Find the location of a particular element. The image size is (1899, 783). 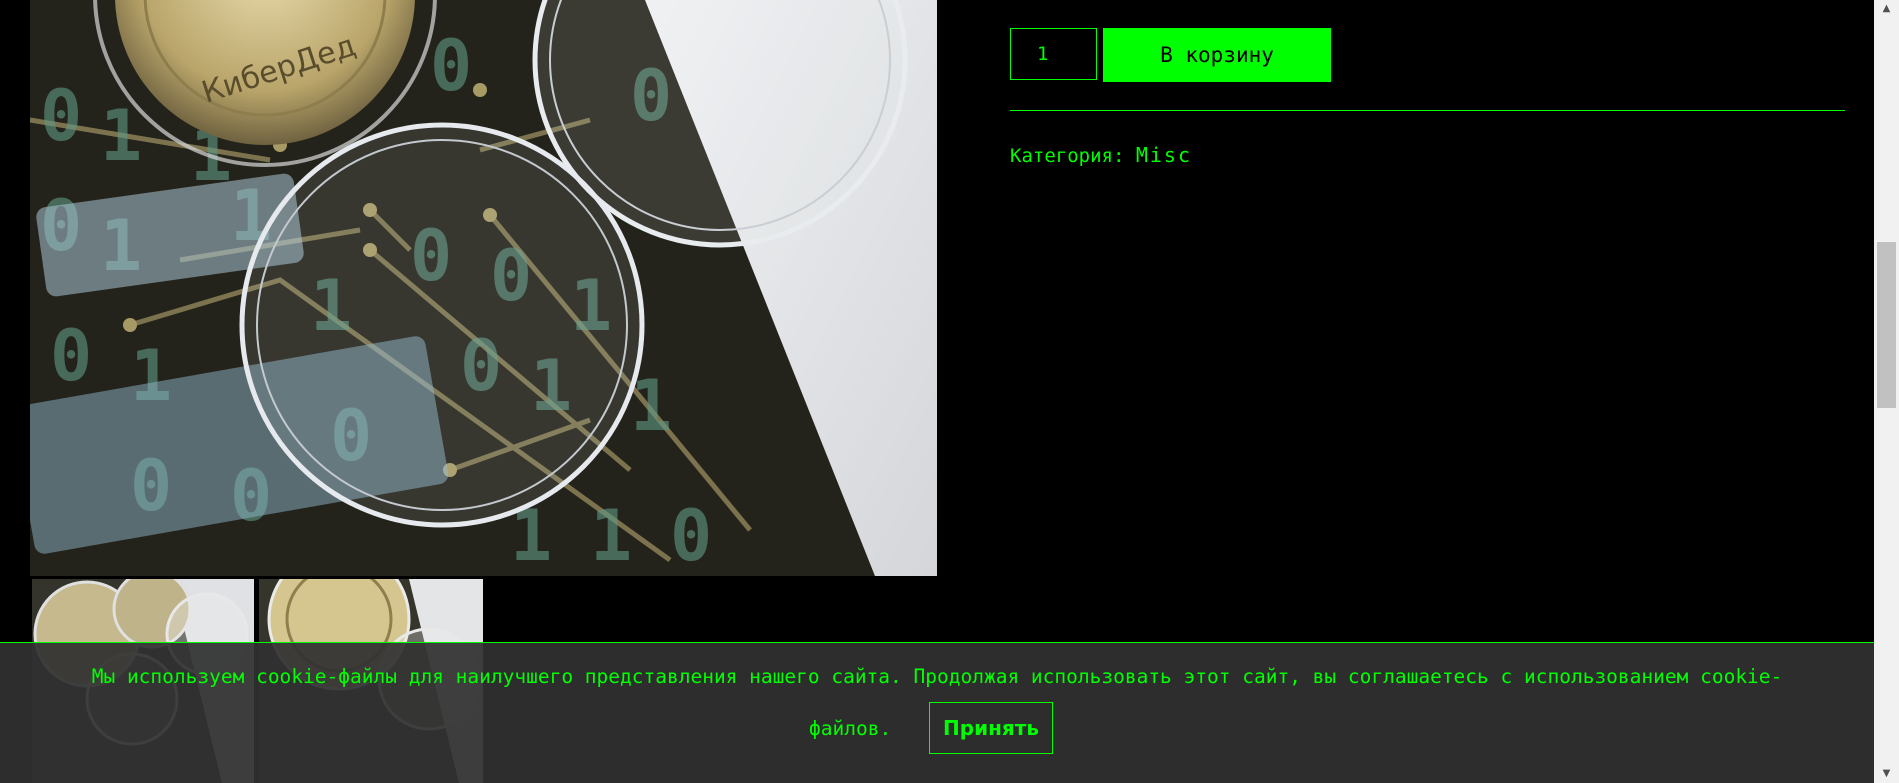

category-label: Категория: is located at coordinates (1067, 156).